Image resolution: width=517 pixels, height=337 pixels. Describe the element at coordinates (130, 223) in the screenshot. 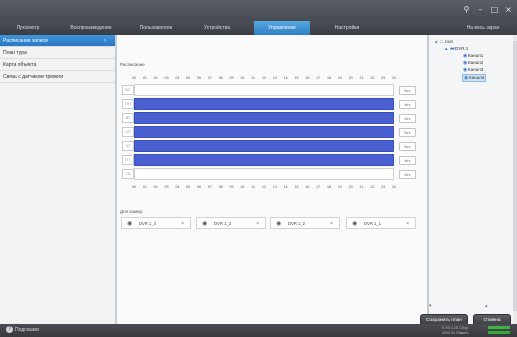

I see `camera-icon: ◉` at that location.